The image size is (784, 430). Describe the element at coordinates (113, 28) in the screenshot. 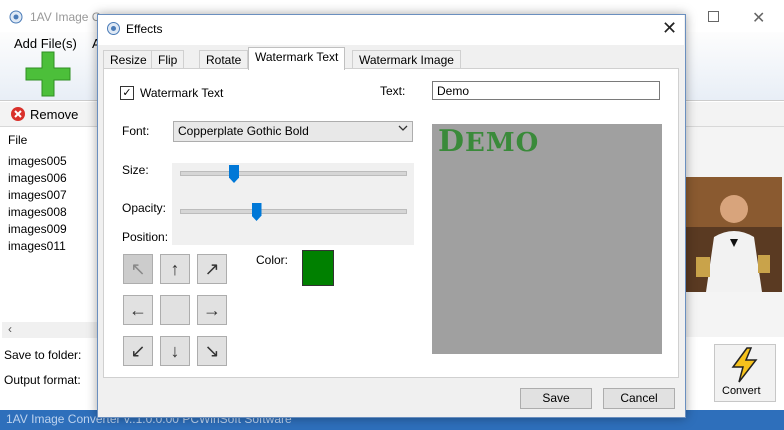

I see `dialog-app-icon` at that location.